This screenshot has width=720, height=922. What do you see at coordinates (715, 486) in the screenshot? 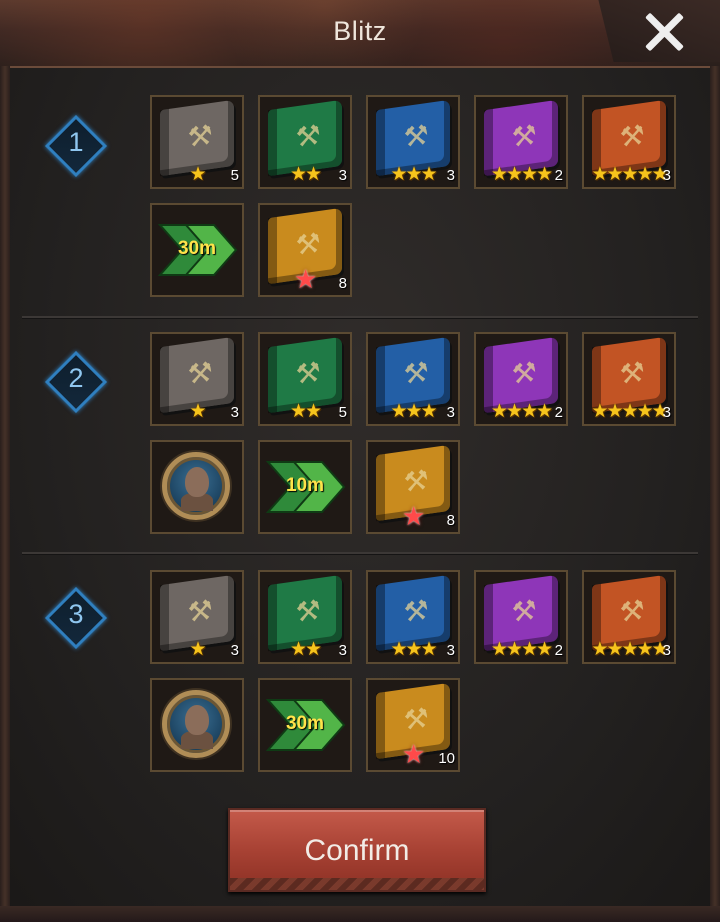
I see `frame-right-border` at bounding box center [715, 486].